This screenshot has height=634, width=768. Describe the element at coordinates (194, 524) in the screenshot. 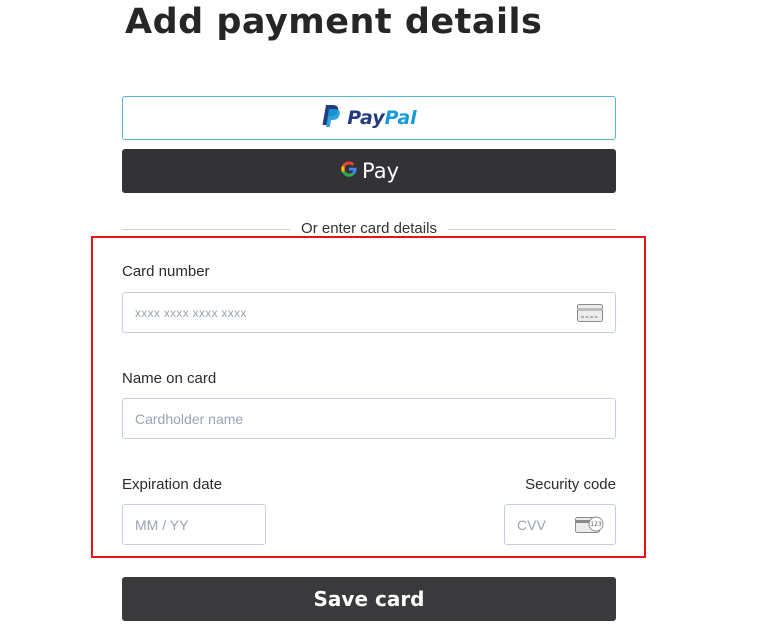

I see `expiration-date-input: MM / YY` at that location.